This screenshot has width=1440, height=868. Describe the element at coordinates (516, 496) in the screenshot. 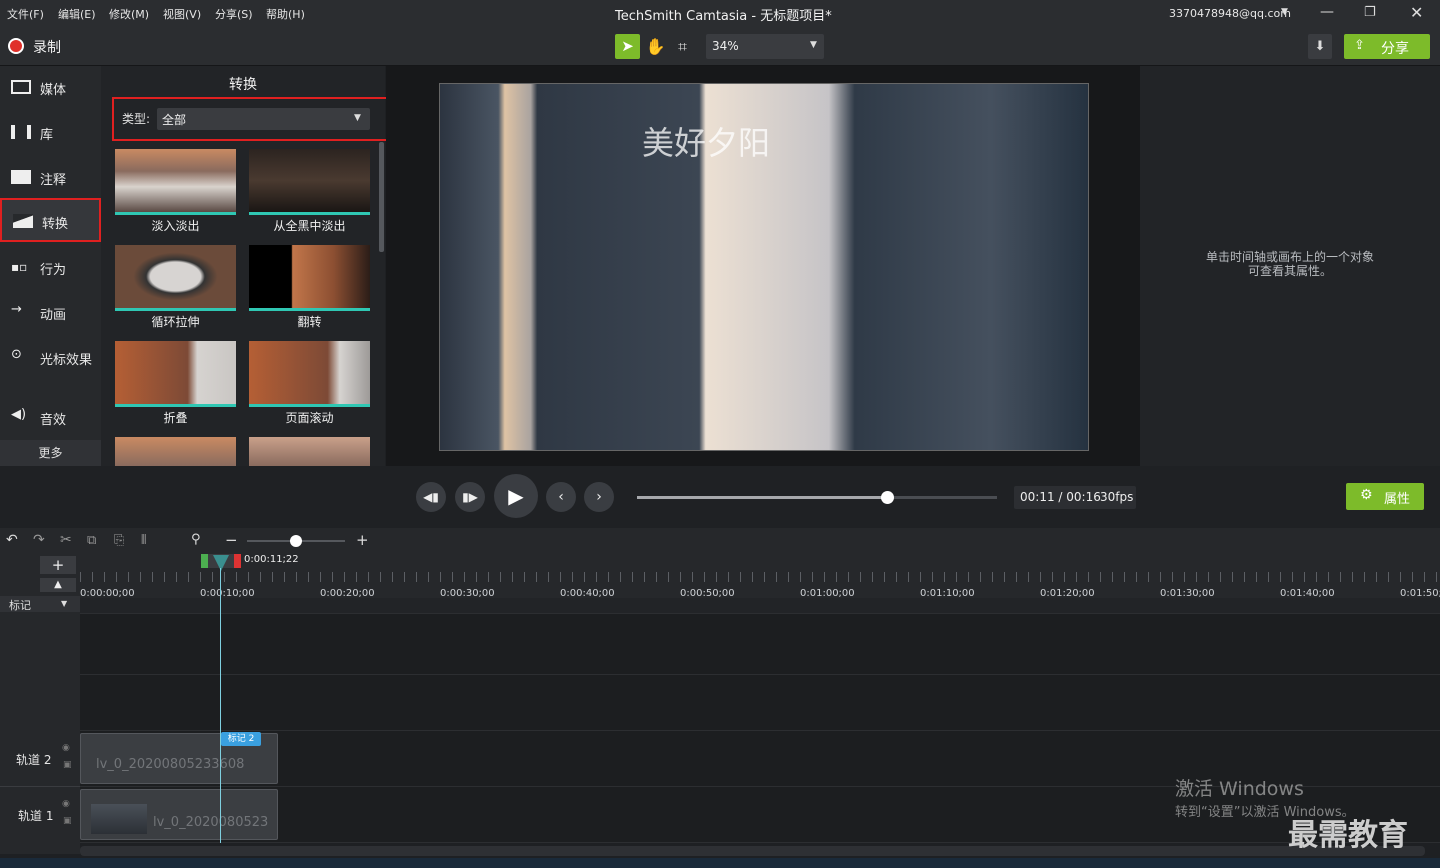

I see `play-icon: ▶` at that location.